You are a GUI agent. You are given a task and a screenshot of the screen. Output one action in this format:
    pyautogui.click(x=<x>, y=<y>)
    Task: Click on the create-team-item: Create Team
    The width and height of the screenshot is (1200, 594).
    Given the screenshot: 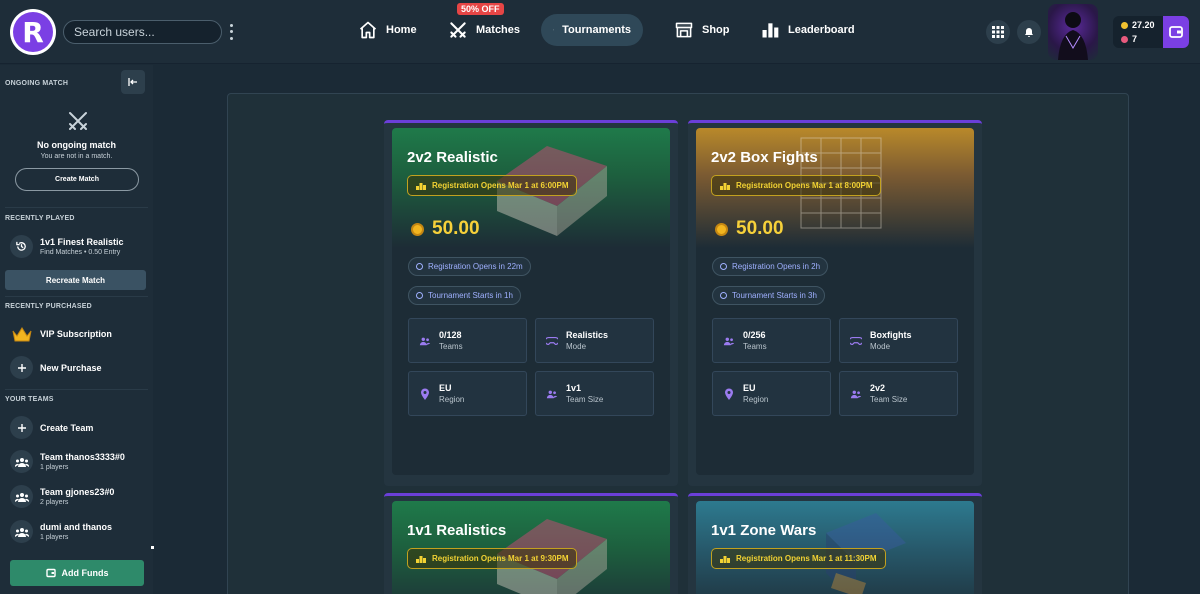 What is the action you would take?
    pyautogui.click(x=51, y=427)
    